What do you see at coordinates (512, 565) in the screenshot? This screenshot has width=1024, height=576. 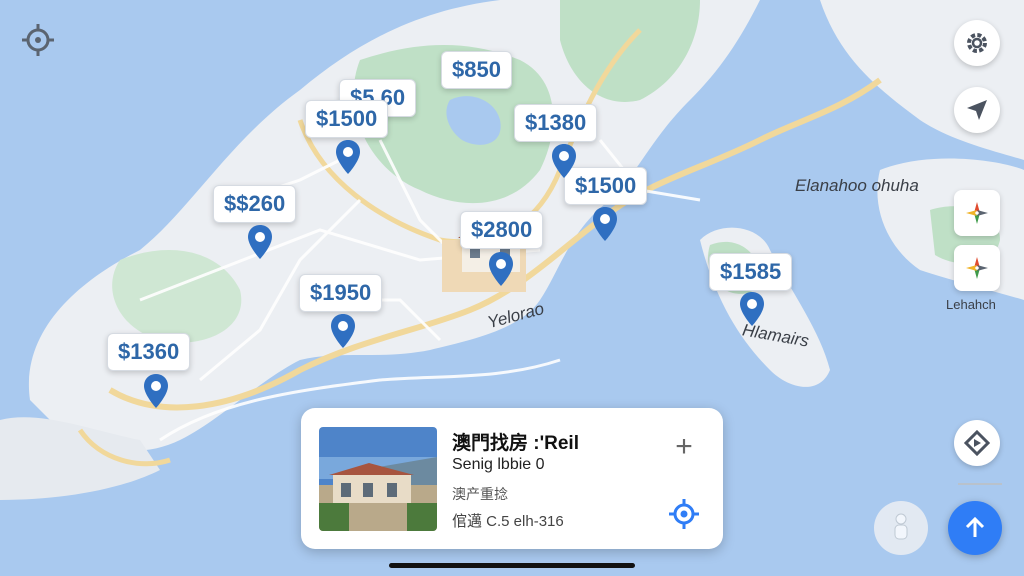 I see `home-indicator` at bounding box center [512, 565].